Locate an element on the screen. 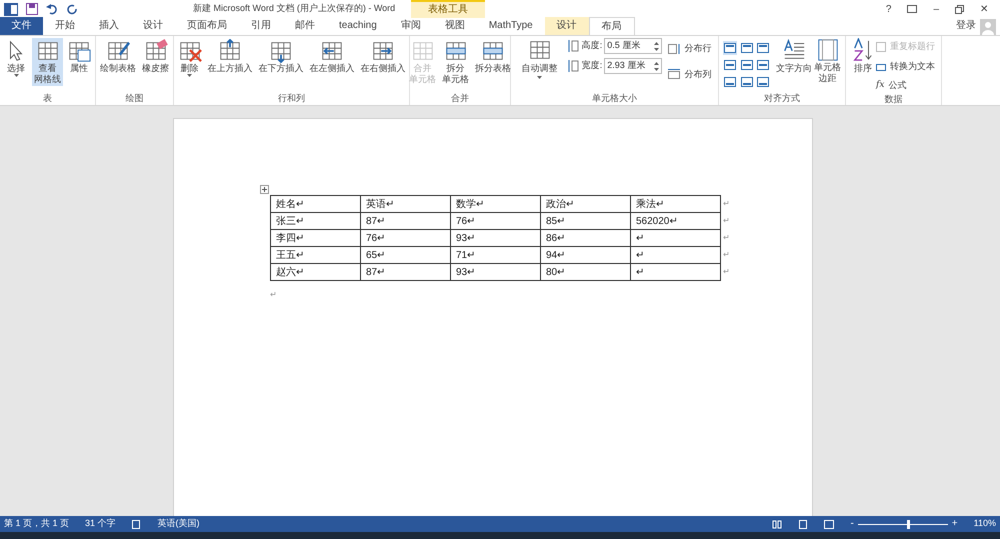 This screenshot has height=539, width=1000. table-cell: 86↵ is located at coordinates (585, 238).